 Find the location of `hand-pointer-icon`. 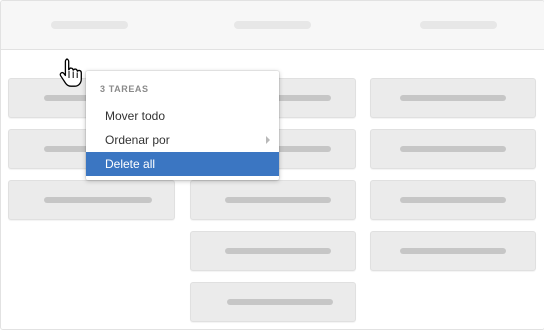

hand-pointer-icon is located at coordinates (70, 72).